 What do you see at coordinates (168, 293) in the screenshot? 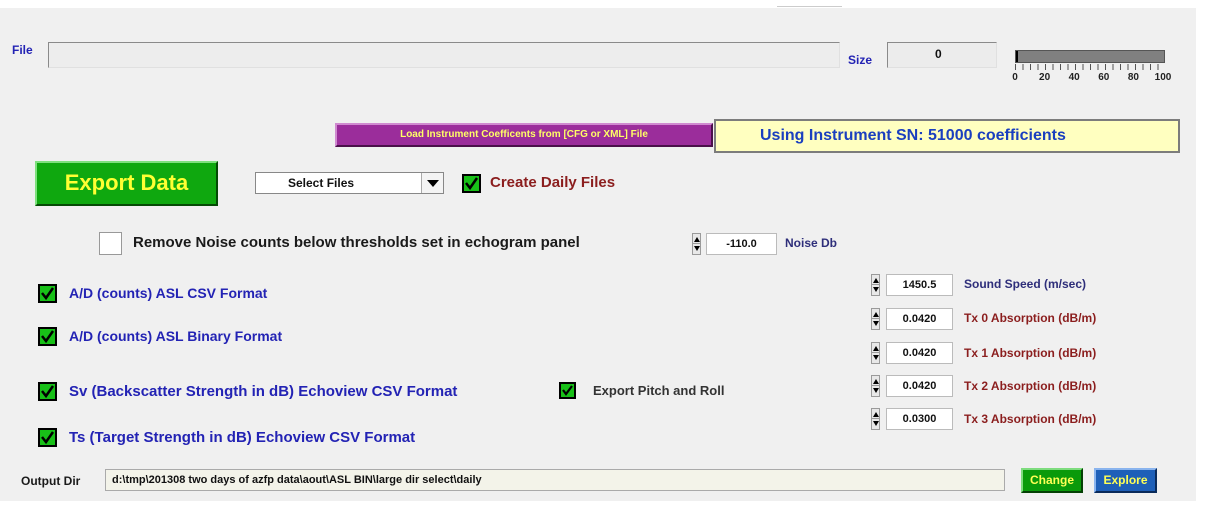
I see `ad-csv-label: A/D (counts) ASL CSV Format` at bounding box center [168, 293].